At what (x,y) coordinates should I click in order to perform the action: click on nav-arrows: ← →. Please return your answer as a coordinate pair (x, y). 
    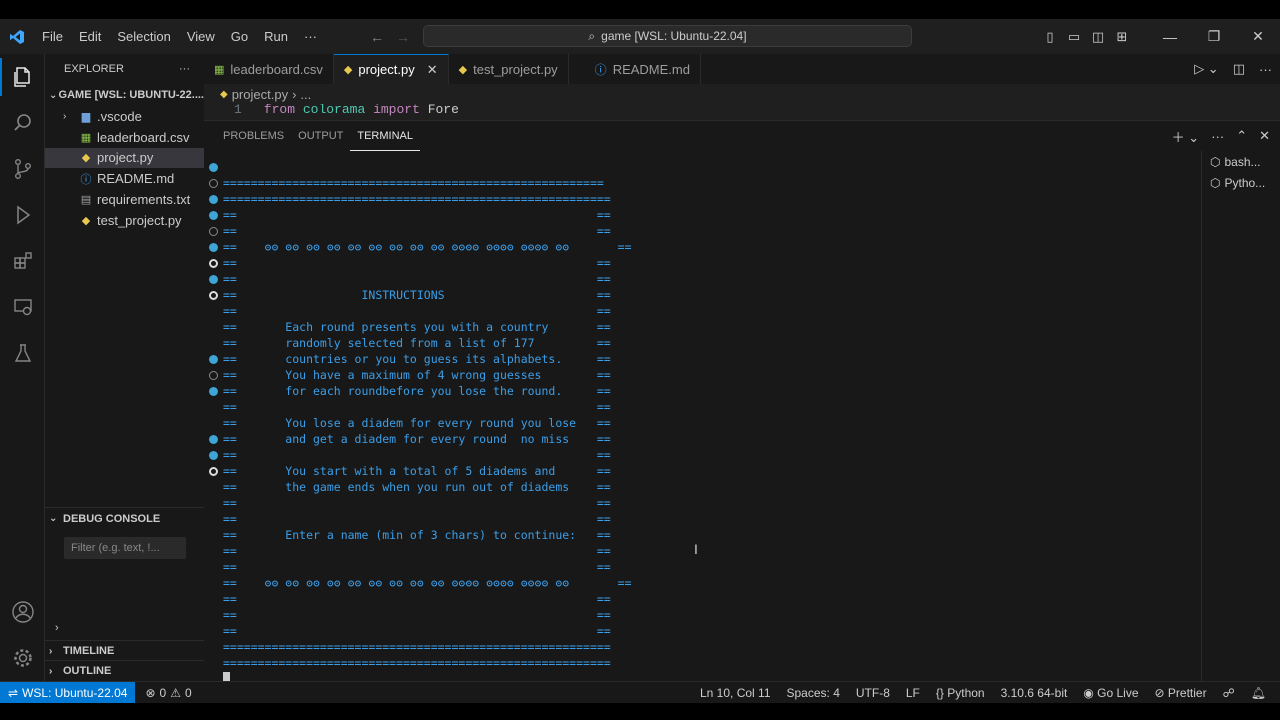
    Looking at the image, I should click on (390, 36).